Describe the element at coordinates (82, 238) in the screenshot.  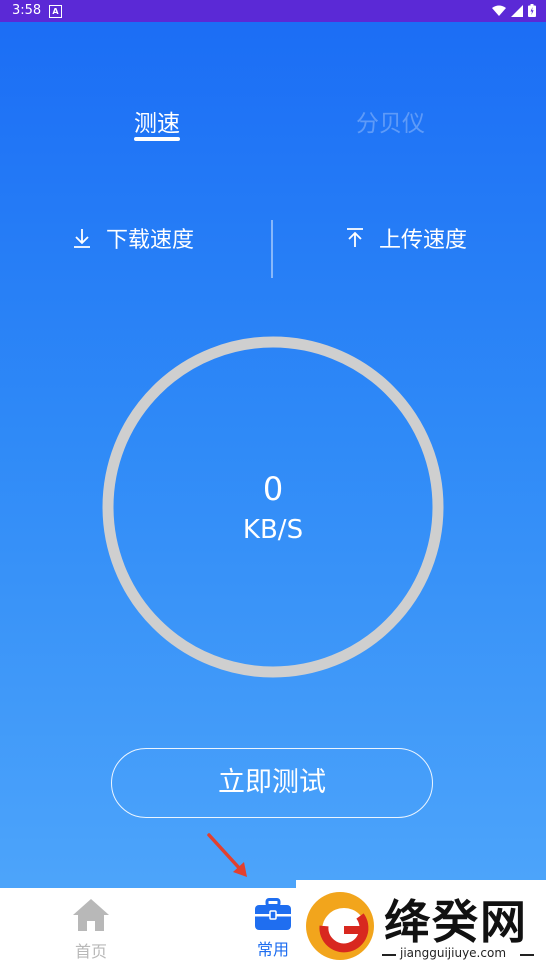
I see `download-arrow-icon` at that location.